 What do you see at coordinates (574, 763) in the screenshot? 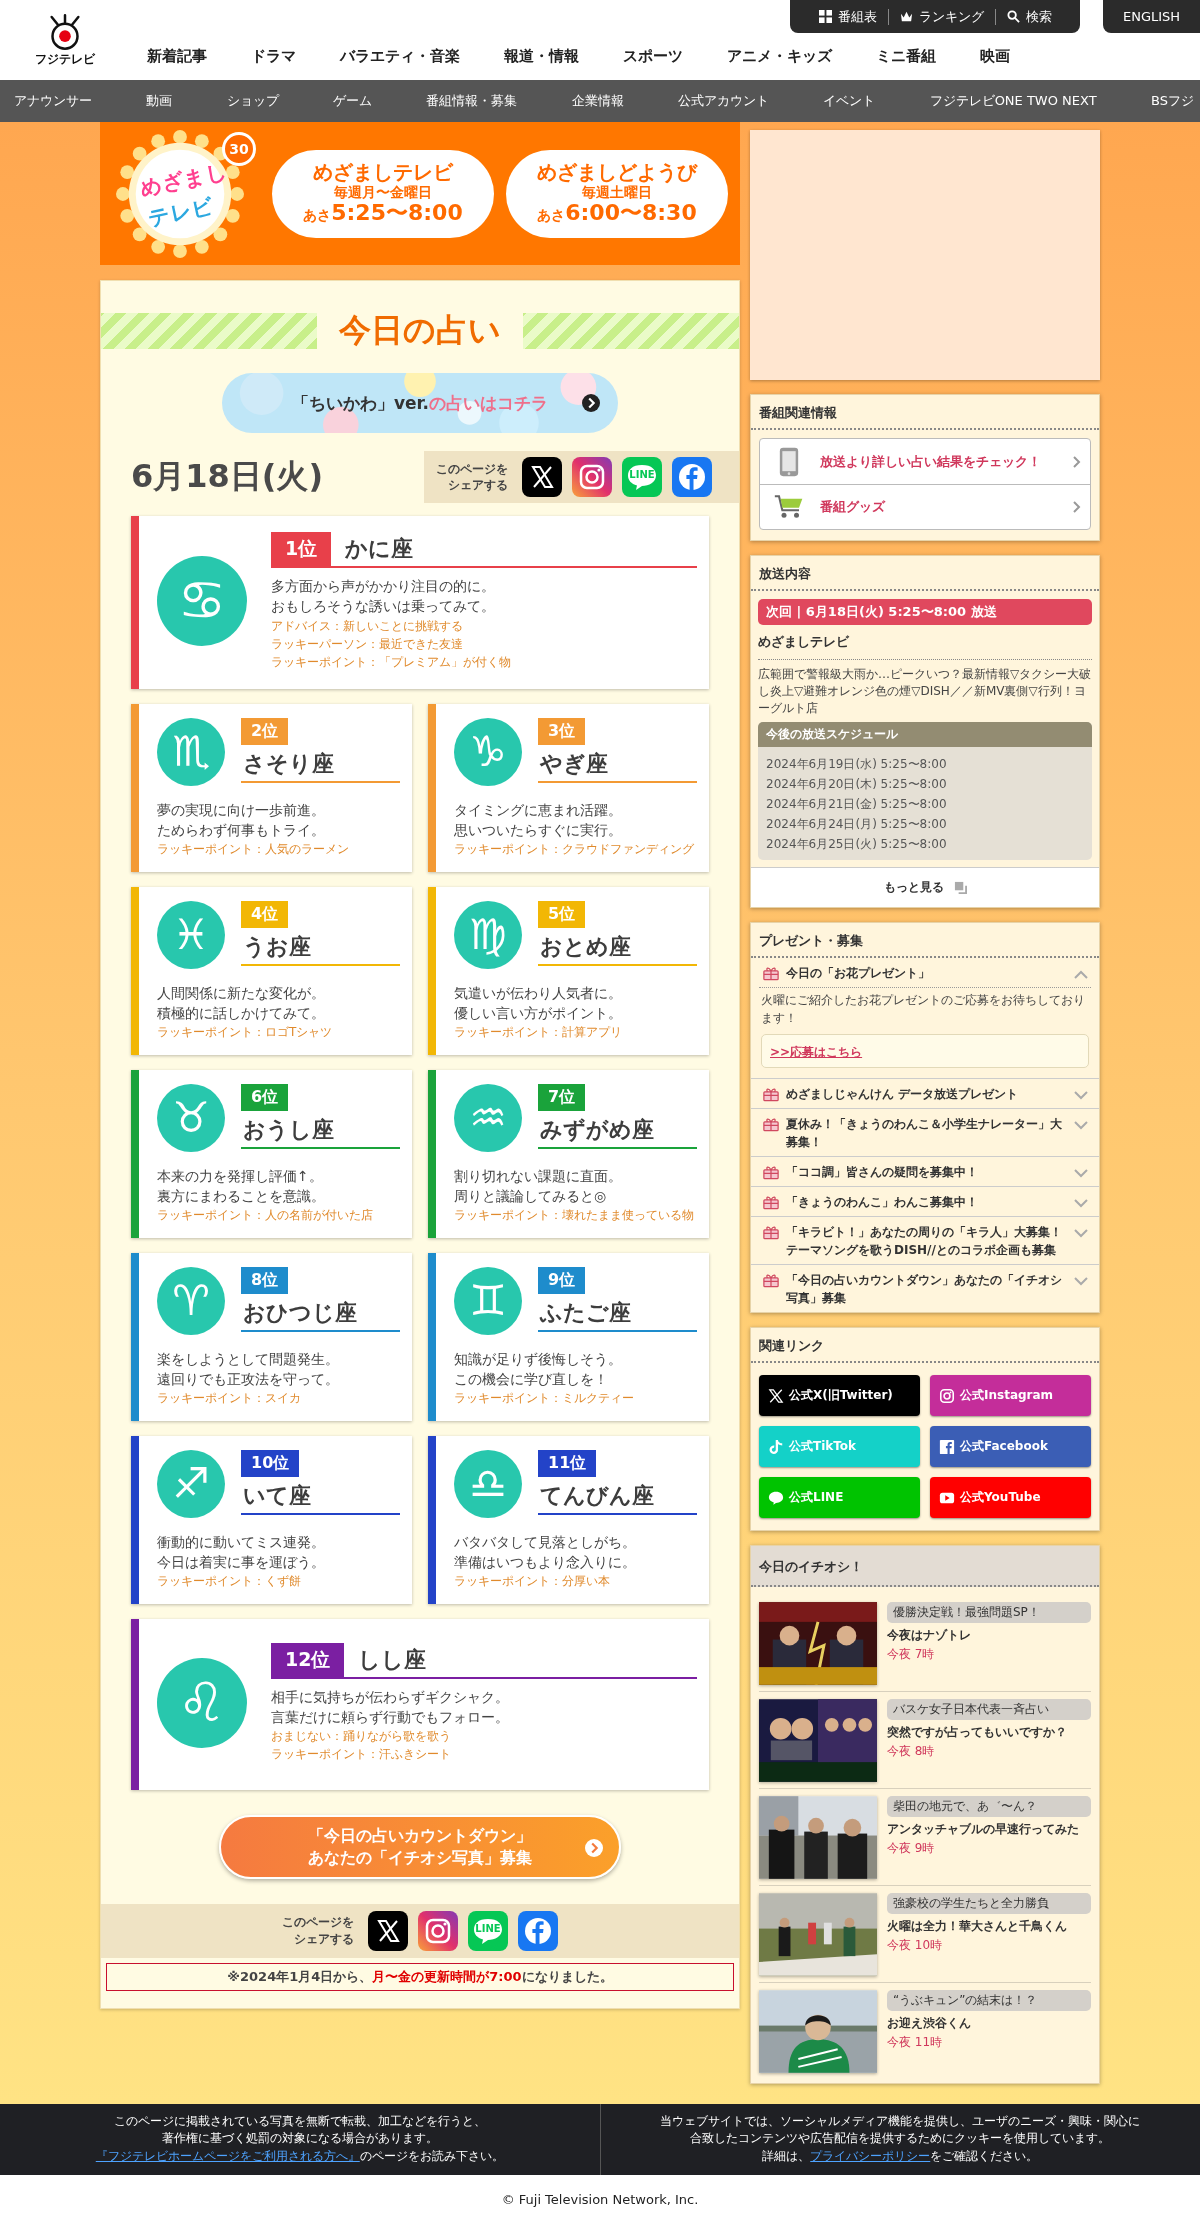
I see `sign-name: やぎ座` at bounding box center [574, 763].